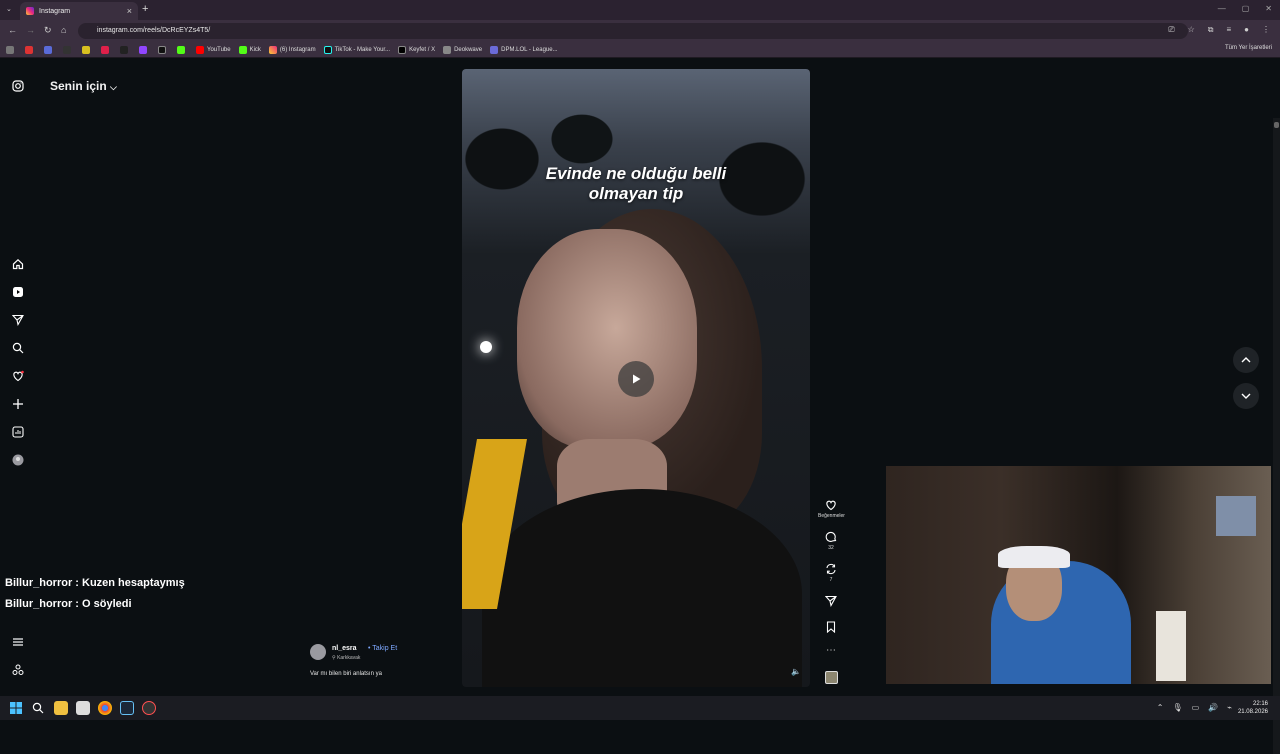 This screenshot has width=1280, height=754. What do you see at coordinates (1246, 396) in the screenshot?
I see `next-reel-button` at bounding box center [1246, 396].